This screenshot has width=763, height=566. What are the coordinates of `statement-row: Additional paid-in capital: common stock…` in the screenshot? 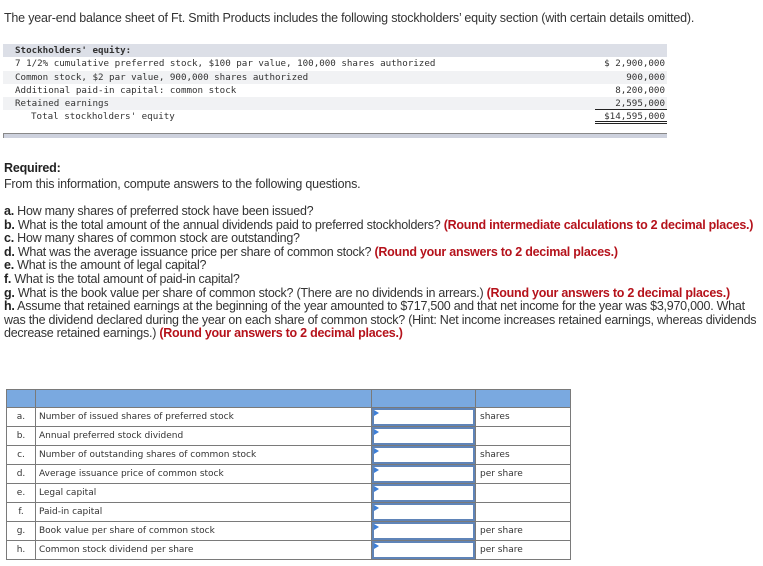 It's located at (335, 90).